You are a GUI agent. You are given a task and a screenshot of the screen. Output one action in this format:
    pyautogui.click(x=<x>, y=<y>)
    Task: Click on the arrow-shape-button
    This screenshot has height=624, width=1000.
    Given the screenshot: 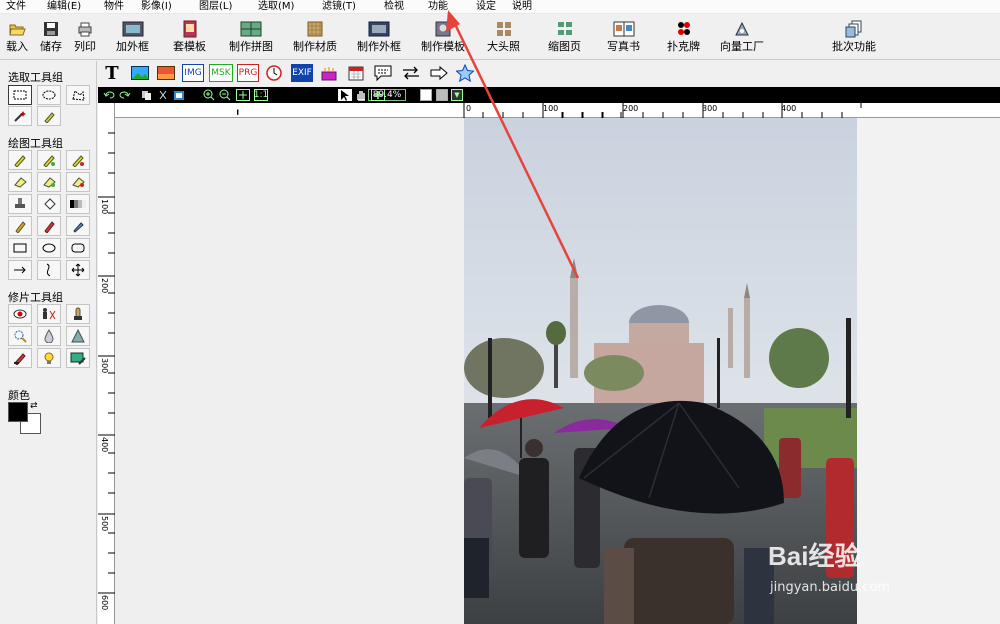 What is the action you would take?
    pyautogui.click(x=439, y=73)
    